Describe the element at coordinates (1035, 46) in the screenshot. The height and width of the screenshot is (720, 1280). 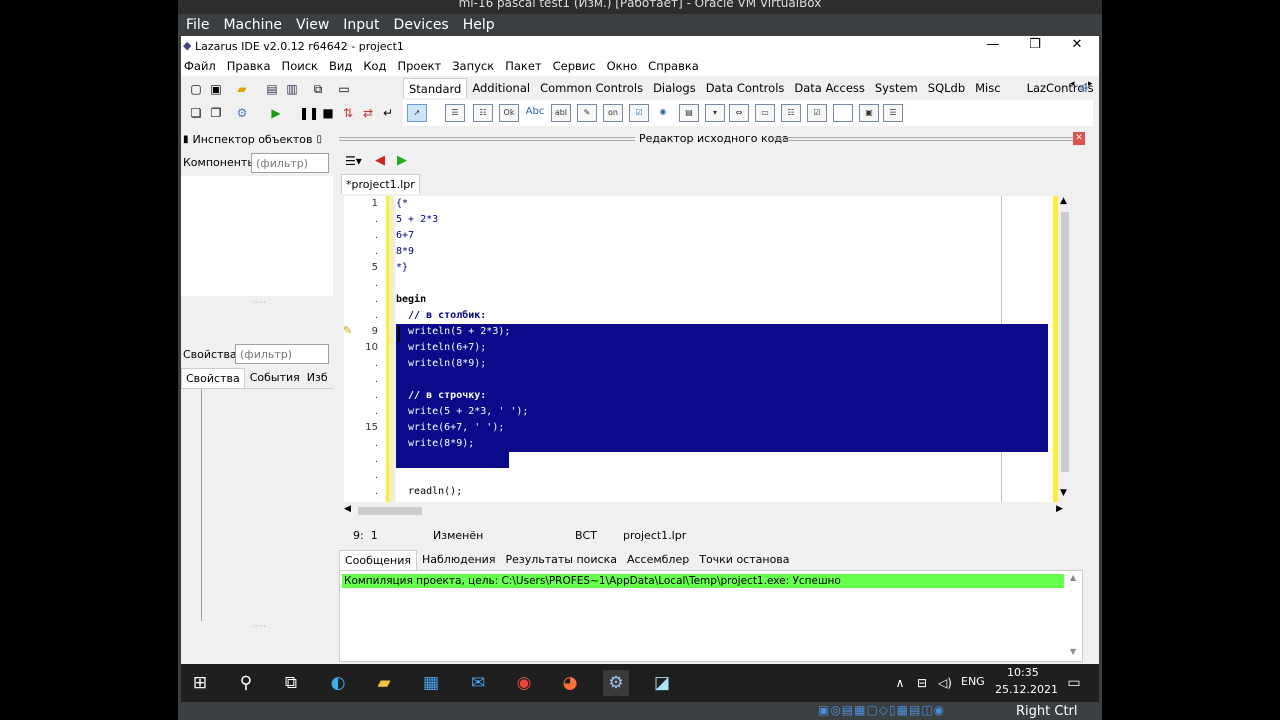
I see `maximize-button: ❐` at that location.